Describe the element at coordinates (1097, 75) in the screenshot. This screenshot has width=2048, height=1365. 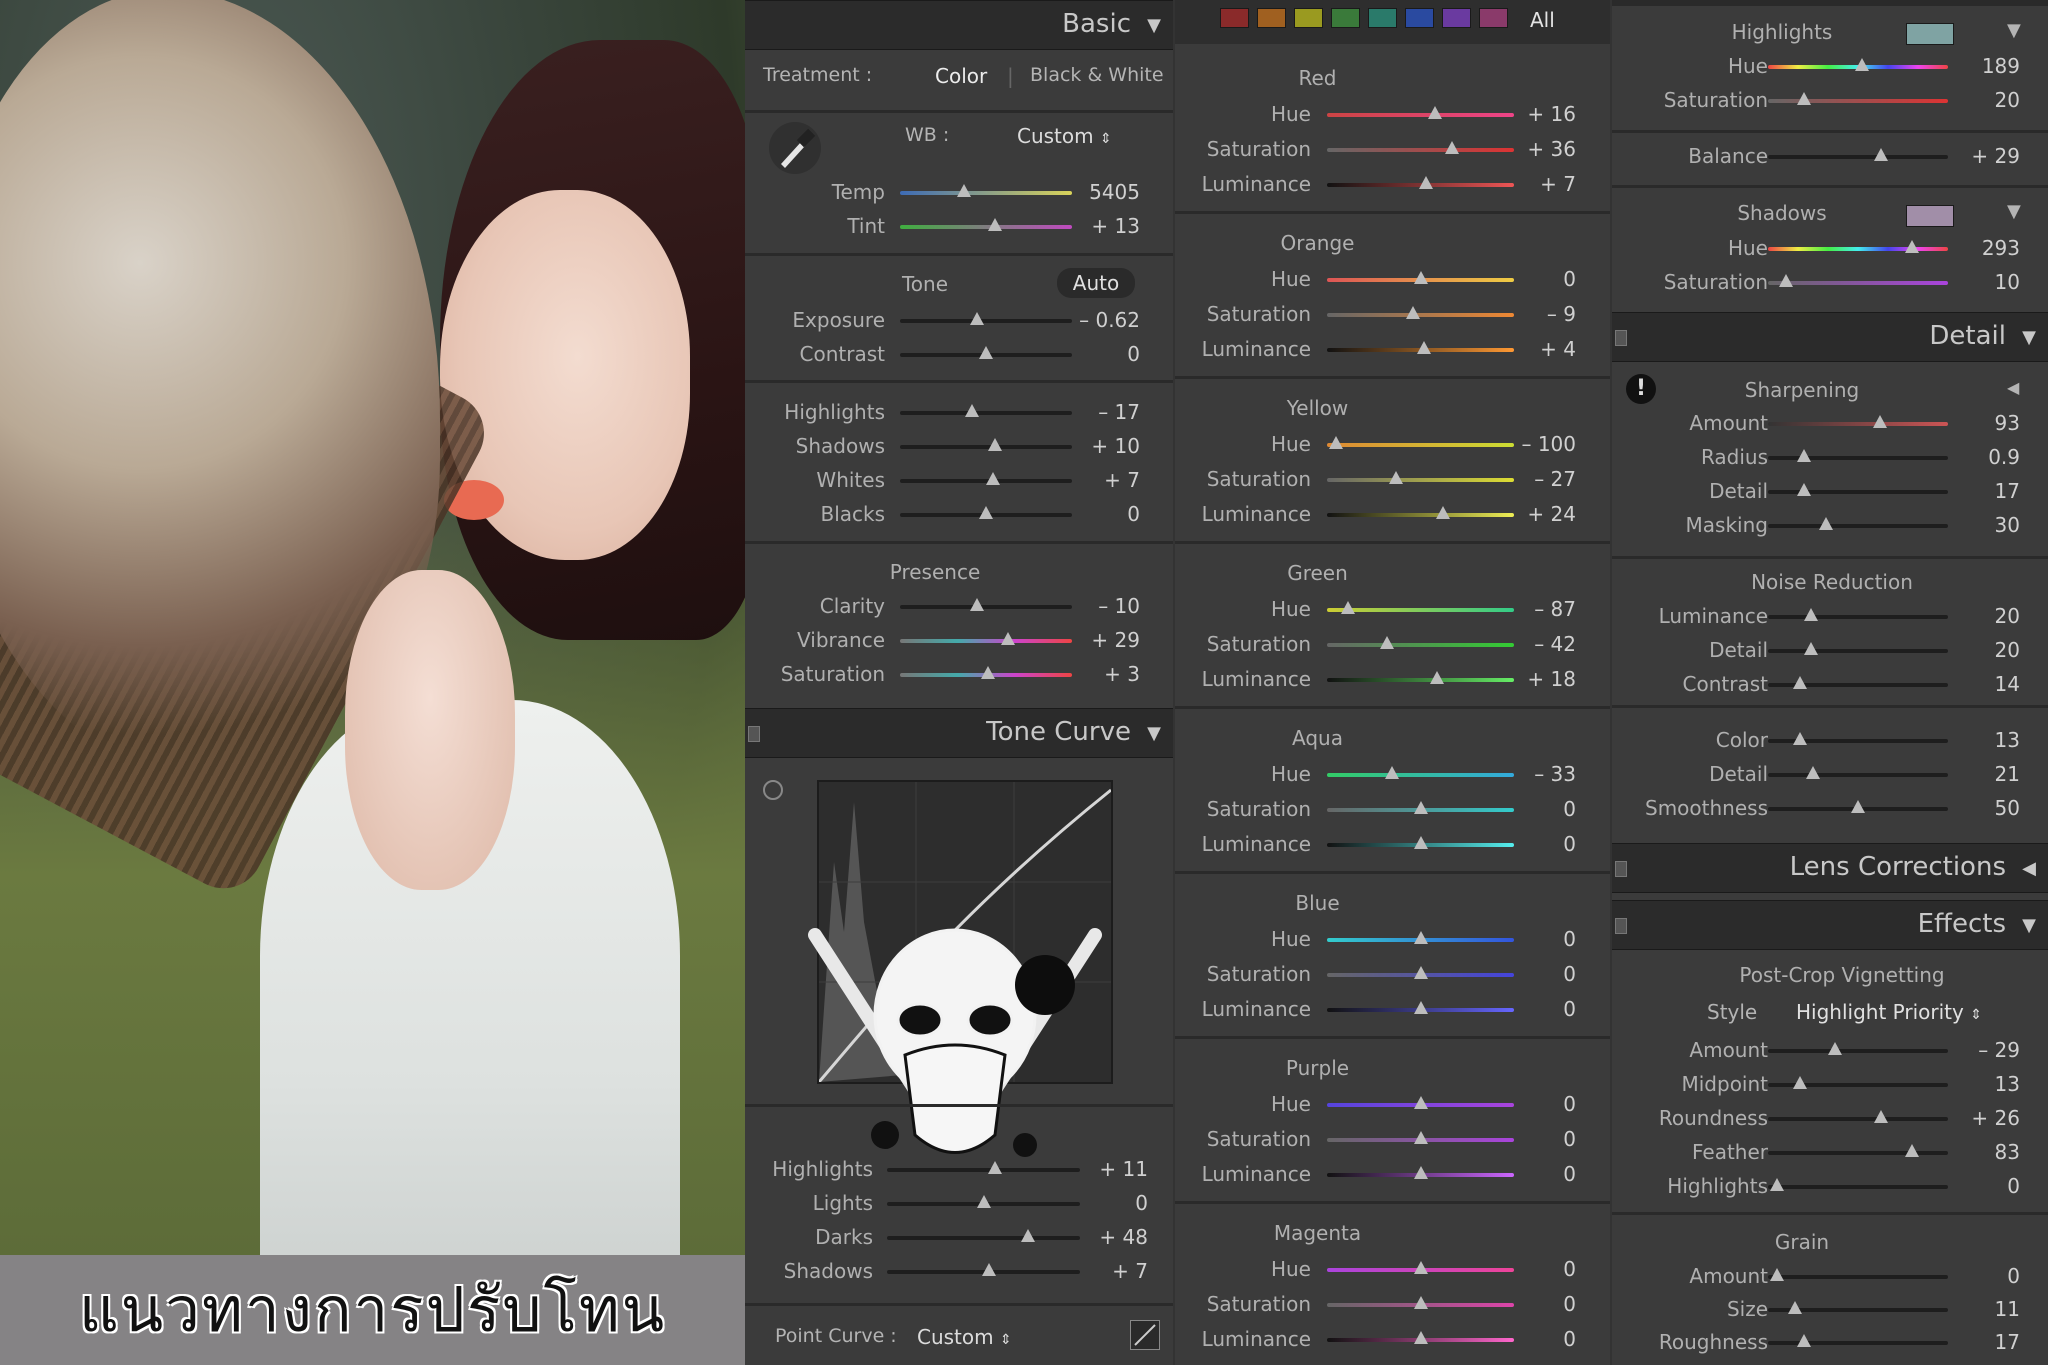
I see `treatment-bw-option: Black & White` at that location.